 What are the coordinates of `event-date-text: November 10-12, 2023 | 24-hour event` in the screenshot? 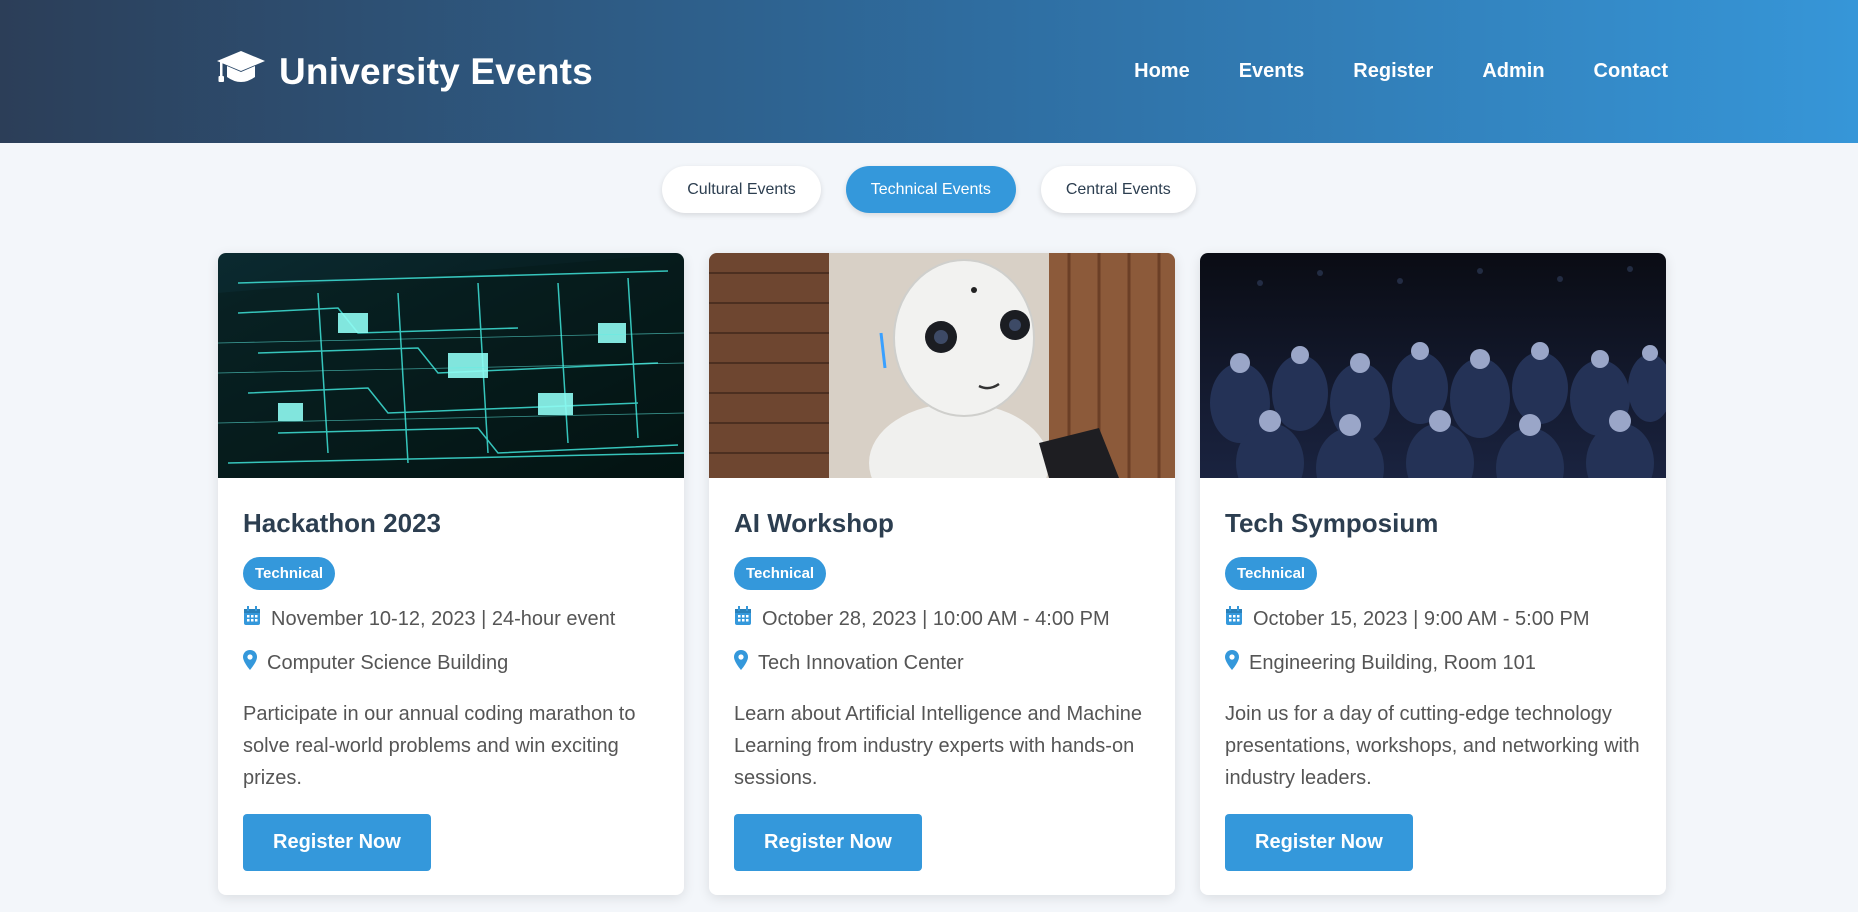 It's located at (443, 618).